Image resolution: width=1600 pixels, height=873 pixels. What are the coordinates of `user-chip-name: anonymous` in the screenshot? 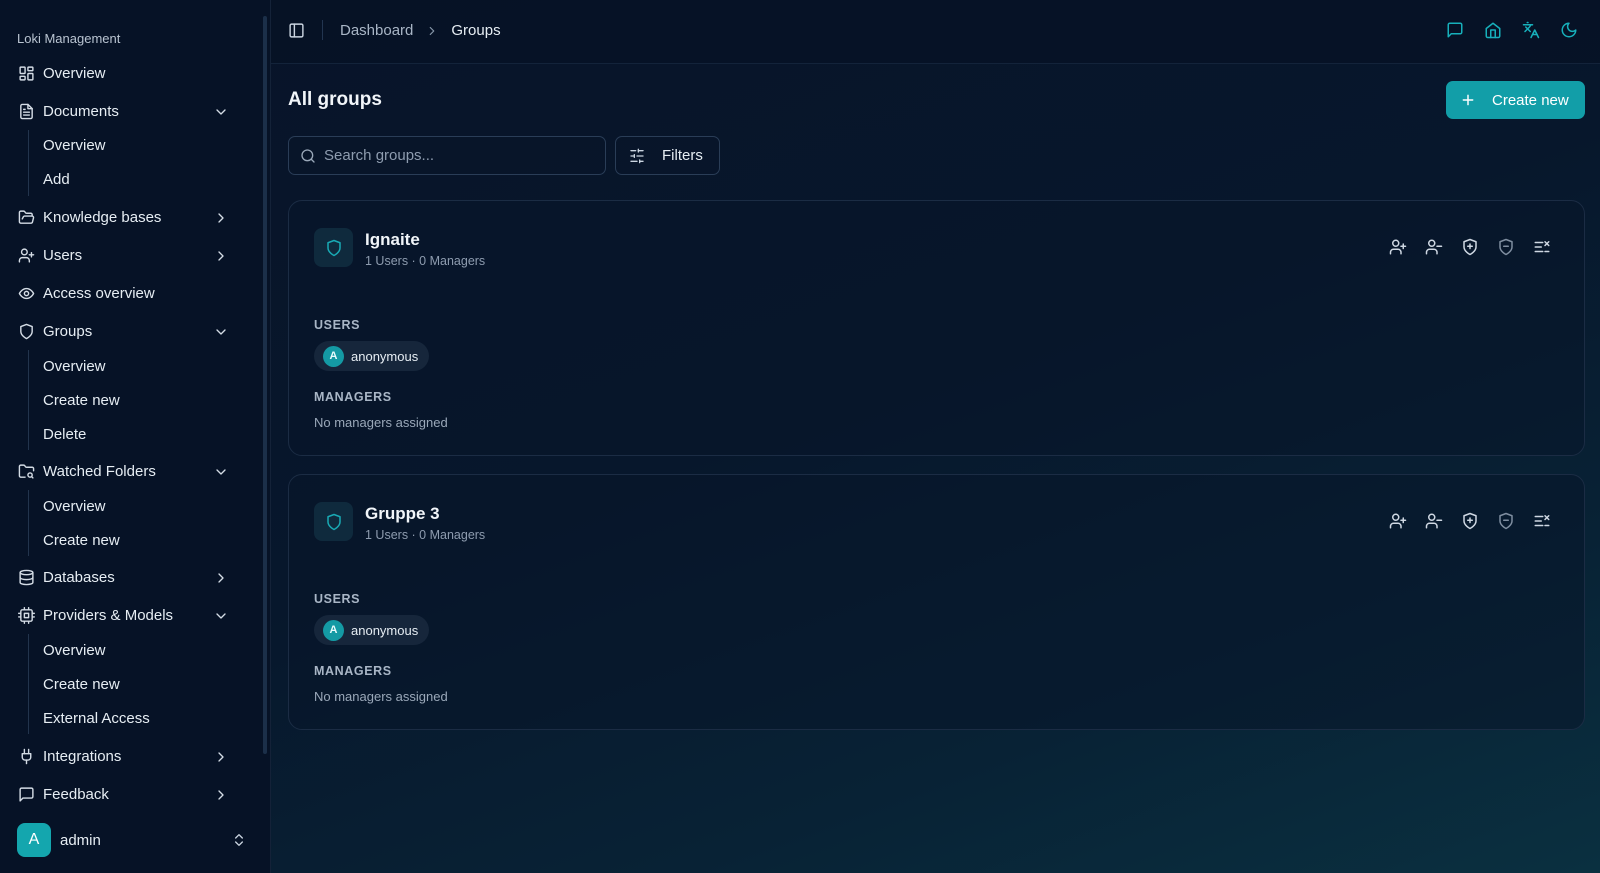 It's located at (385, 356).